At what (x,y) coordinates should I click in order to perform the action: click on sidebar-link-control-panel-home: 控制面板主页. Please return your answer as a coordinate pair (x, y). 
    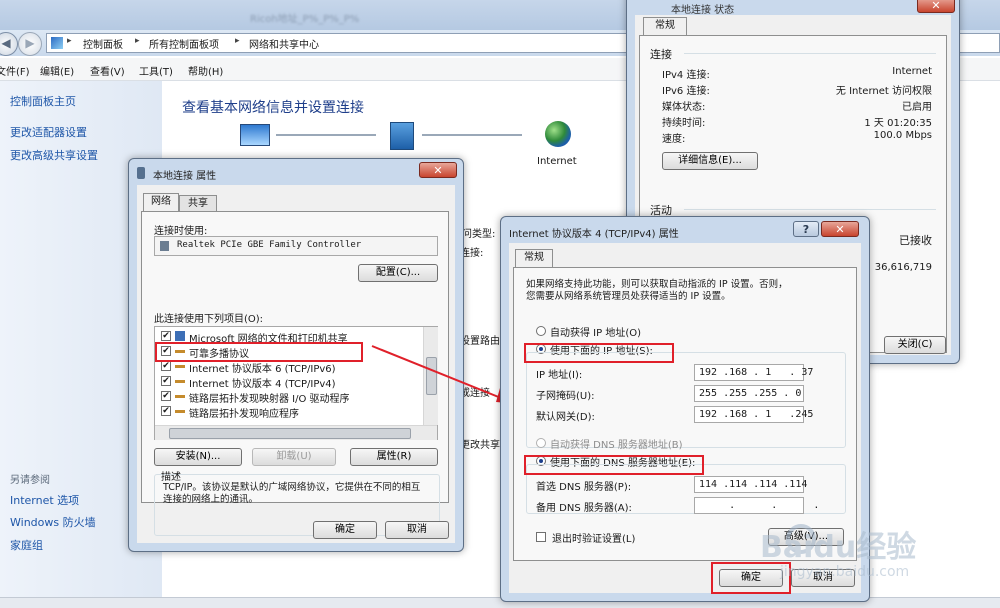
    Looking at the image, I should click on (43, 101).